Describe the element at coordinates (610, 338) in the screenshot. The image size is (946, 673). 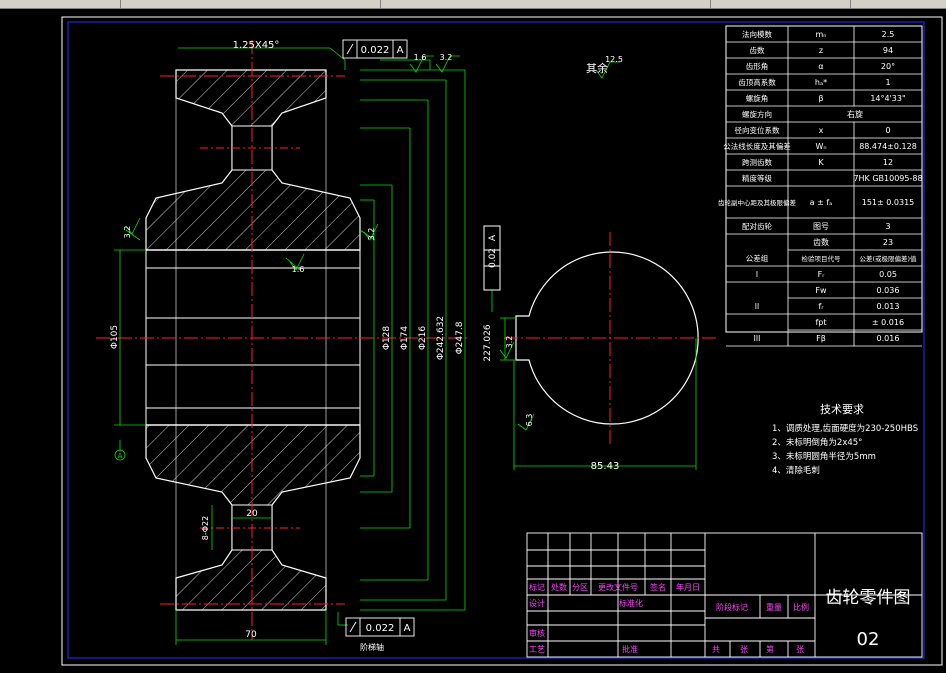
I see `hub-end-view` at that location.